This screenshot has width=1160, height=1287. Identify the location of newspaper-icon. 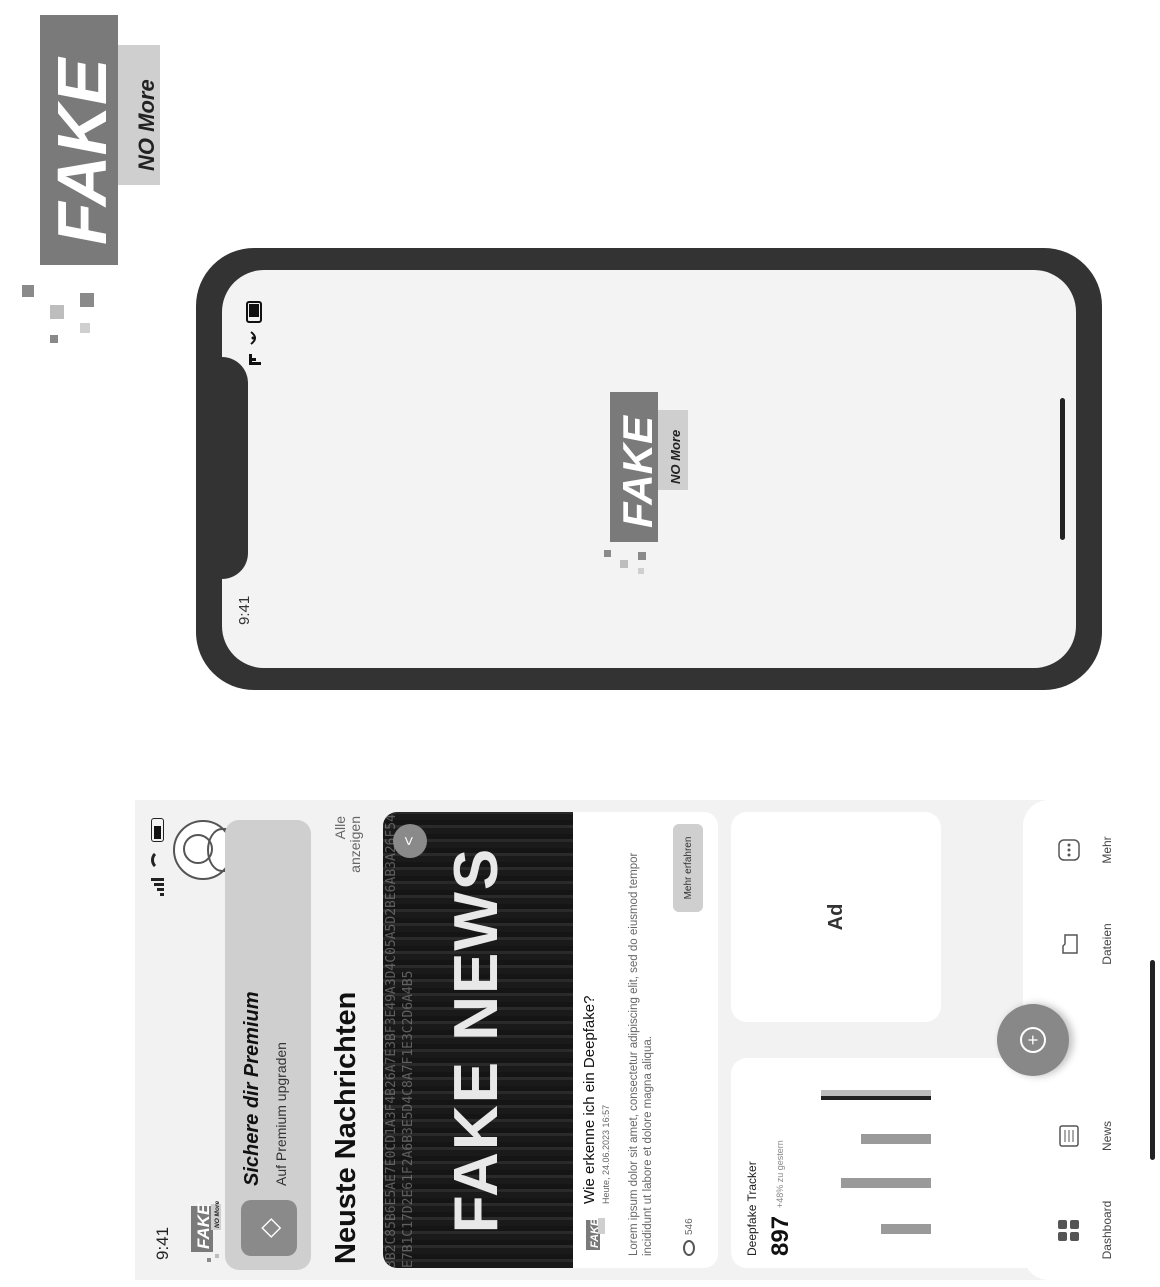
(1069, 1136).